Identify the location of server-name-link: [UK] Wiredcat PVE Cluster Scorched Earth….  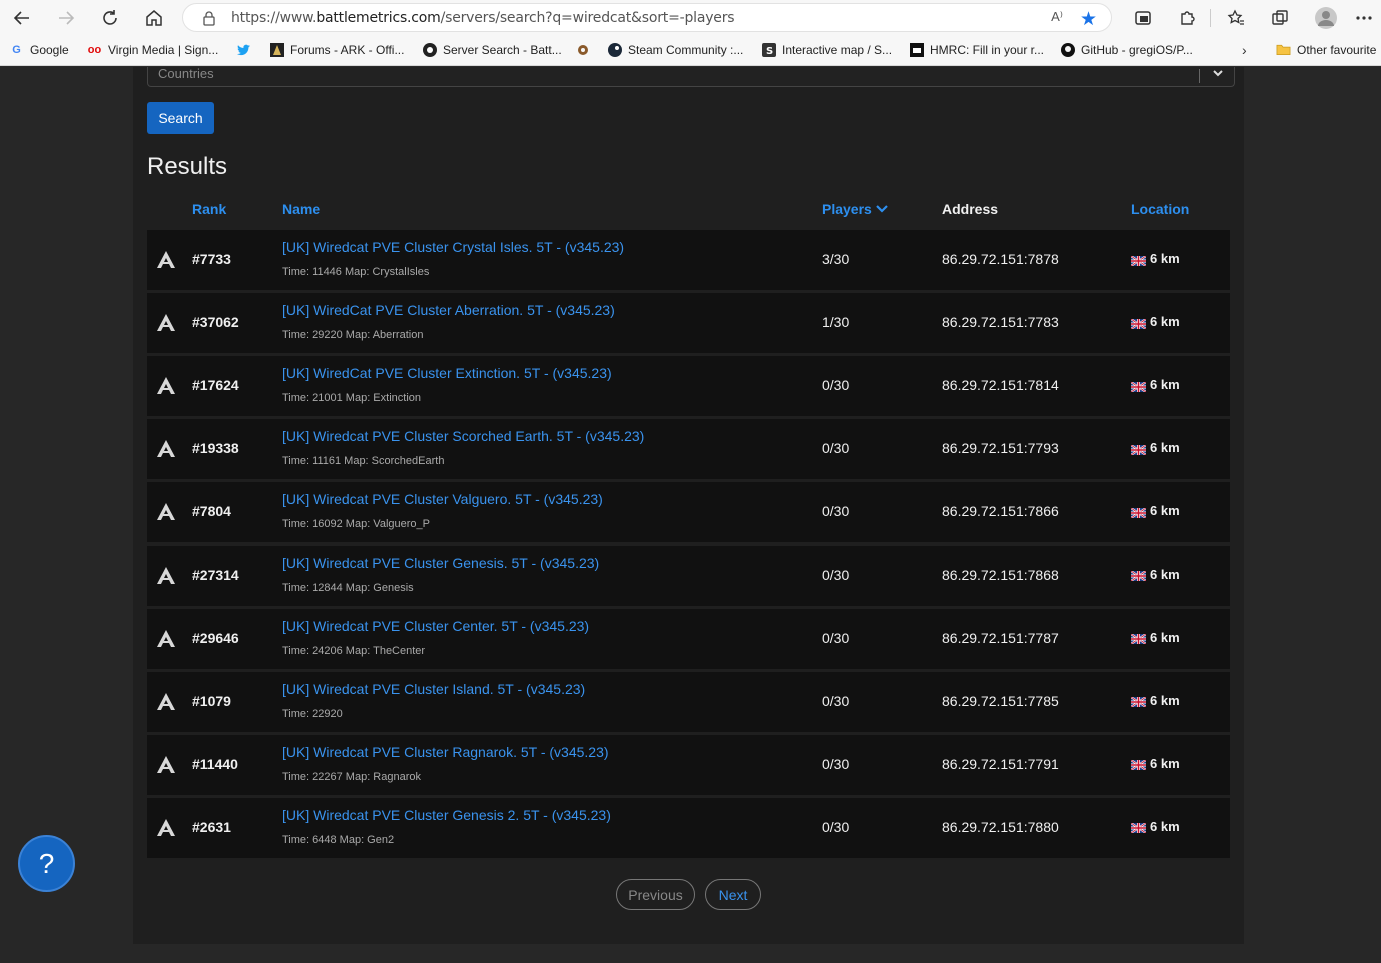
(463, 436).